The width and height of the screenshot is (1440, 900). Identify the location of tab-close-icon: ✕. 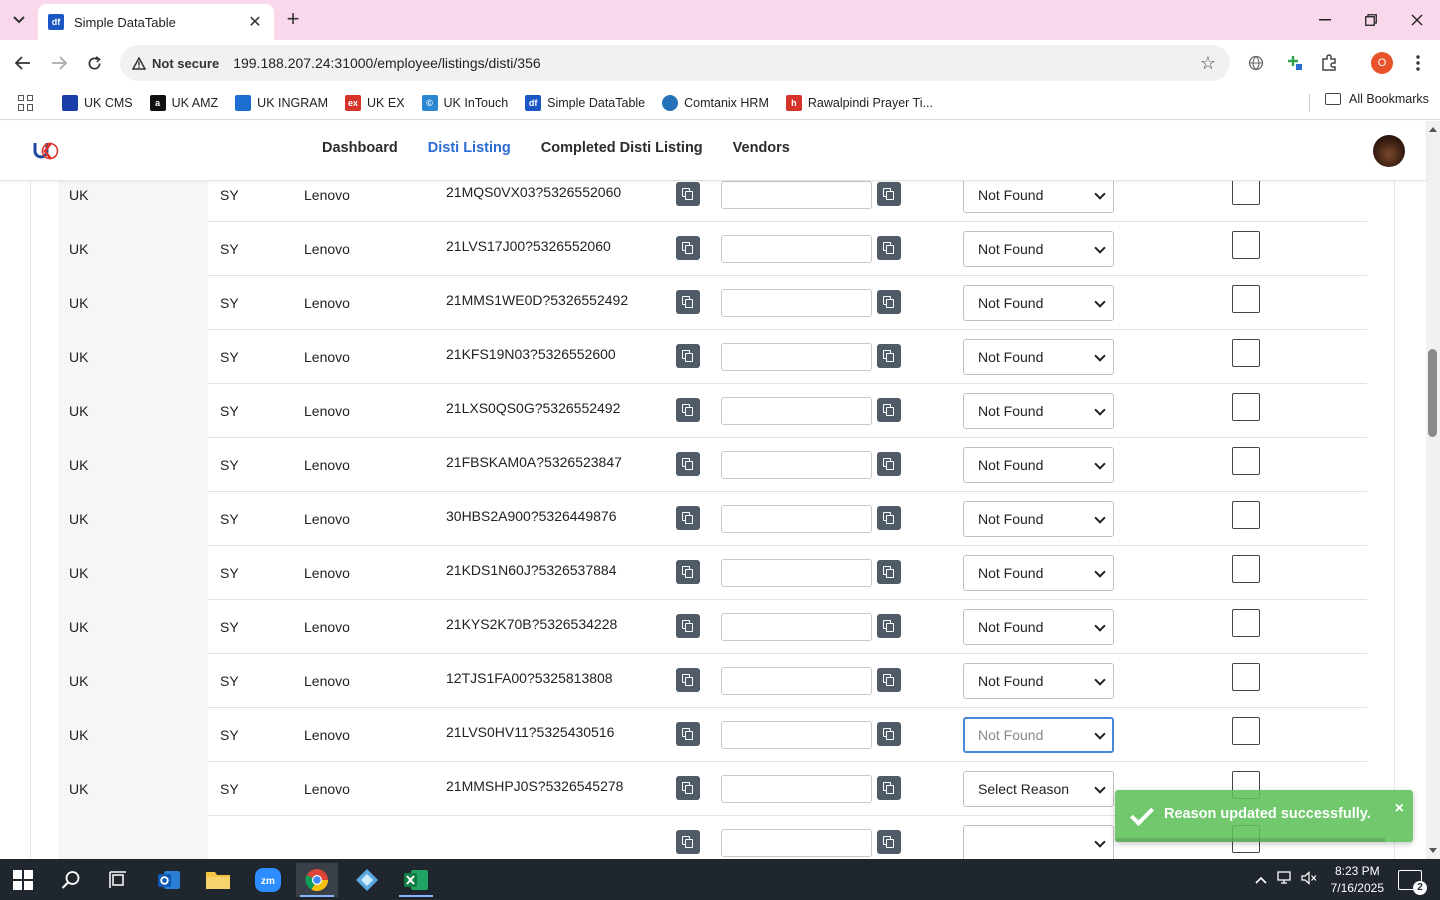
(255, 22).